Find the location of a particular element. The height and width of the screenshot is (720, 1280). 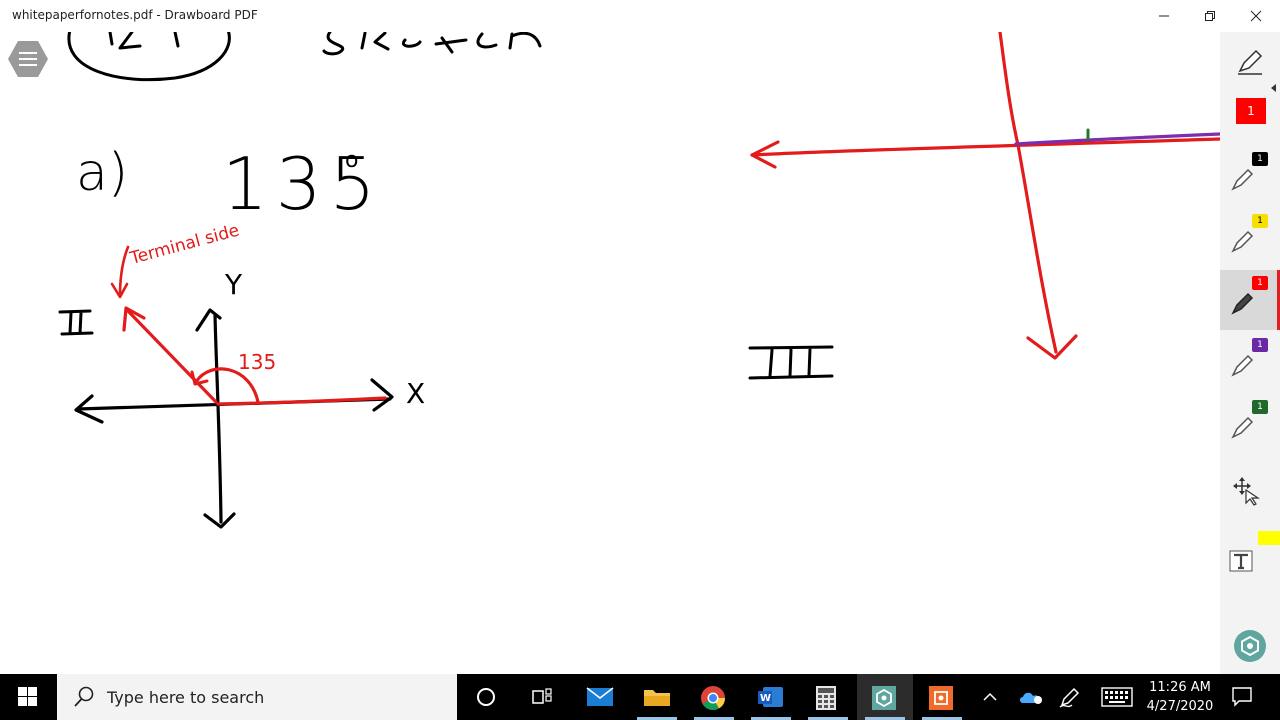

calculator-icon is located at coordinates (826, 698).